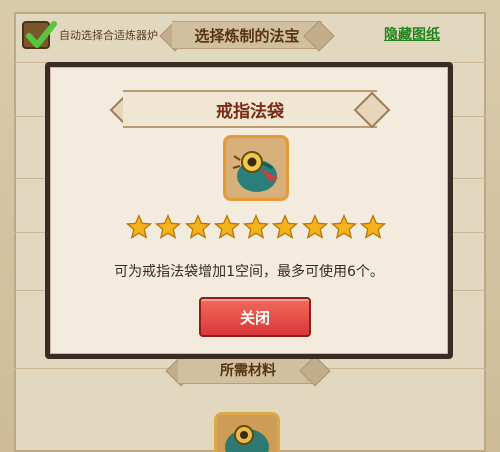 The width and height of the screenshot is (500, 452). I want to click on dialog-title: 戒指法袋, so click(250, 111).